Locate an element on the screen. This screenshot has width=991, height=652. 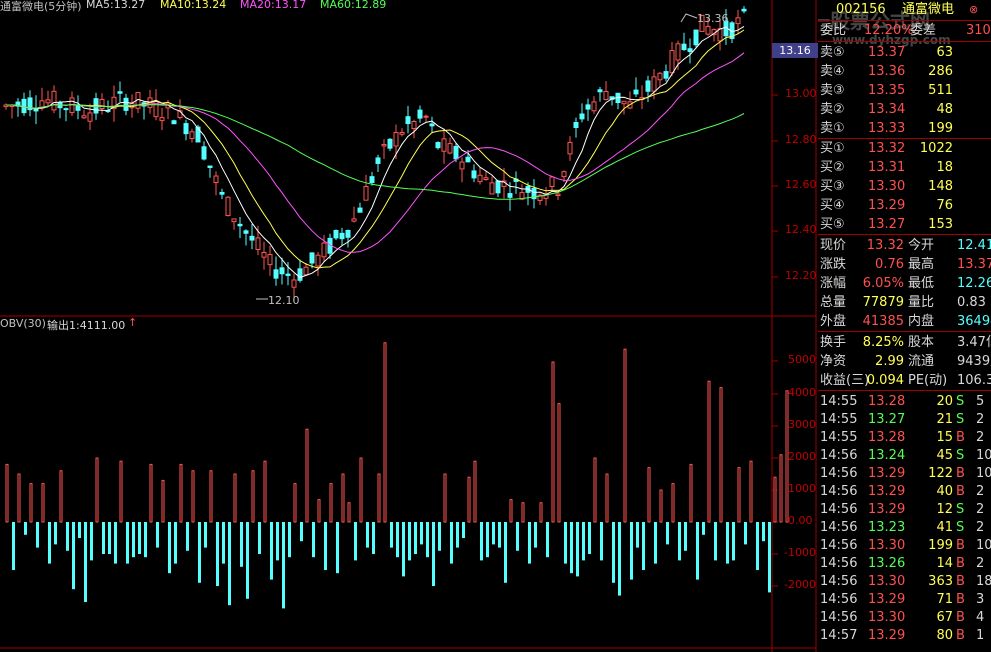
buy-level-row: 买⑤ 13.27 153 is located at coordinates (904, 224).